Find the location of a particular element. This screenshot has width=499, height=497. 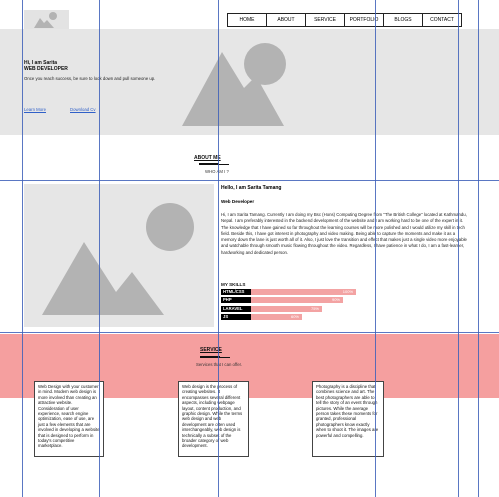

skill-label: PHP is located at coordinates (236, 300).